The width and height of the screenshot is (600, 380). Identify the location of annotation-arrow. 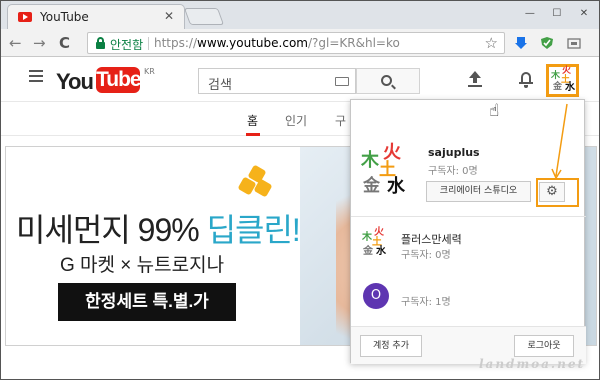
(559, 141).